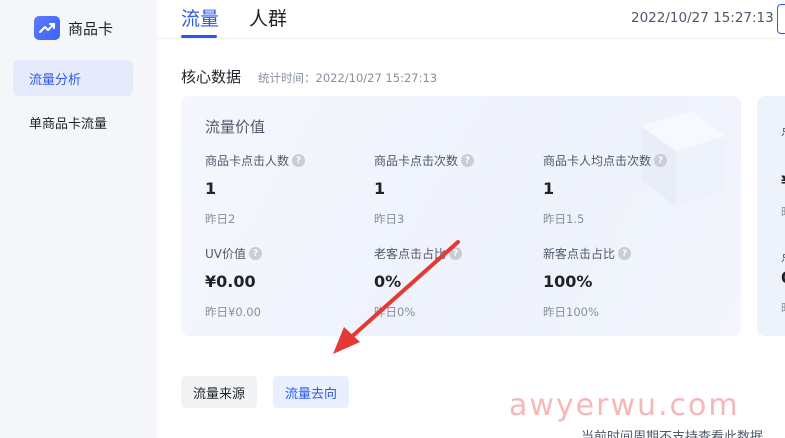 The width and height of the screenshot is (785, 438). Describe the element at coordinates (702, 18) in the screenshot. I see `header-timestamp: 2022/10/27 15:27:13` at that location.